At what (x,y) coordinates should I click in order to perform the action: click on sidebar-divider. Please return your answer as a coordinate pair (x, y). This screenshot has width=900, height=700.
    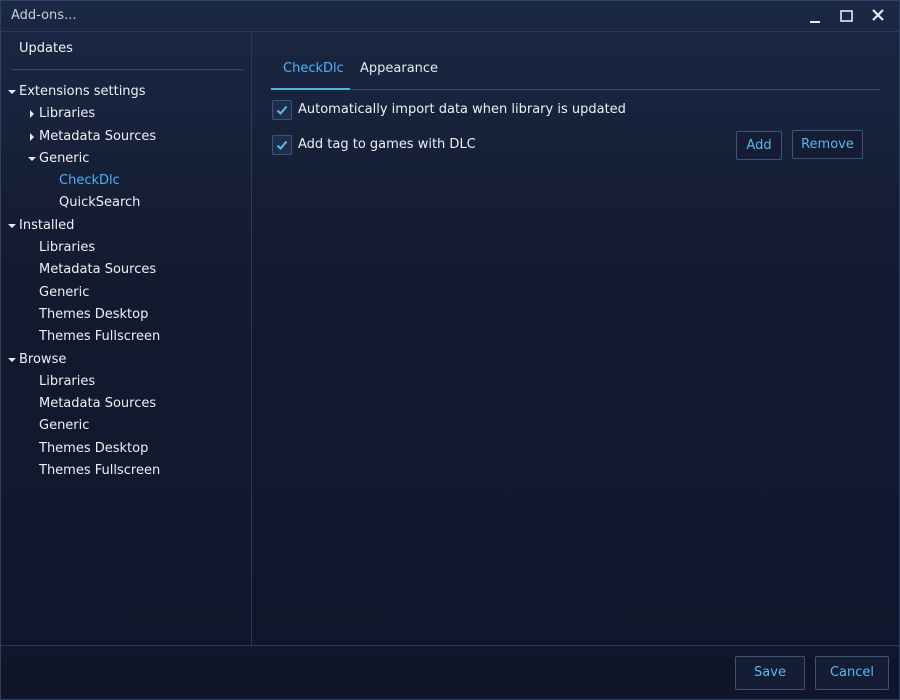
    Looking at the image, I should click on (127, 69).